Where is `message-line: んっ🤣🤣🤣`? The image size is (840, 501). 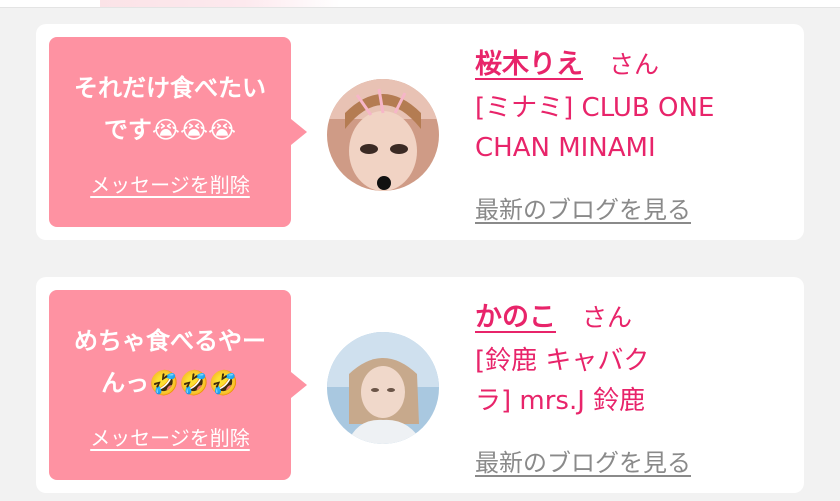
message-line: んっ🤣🤣🤣 is located at coordinates (170, 383).